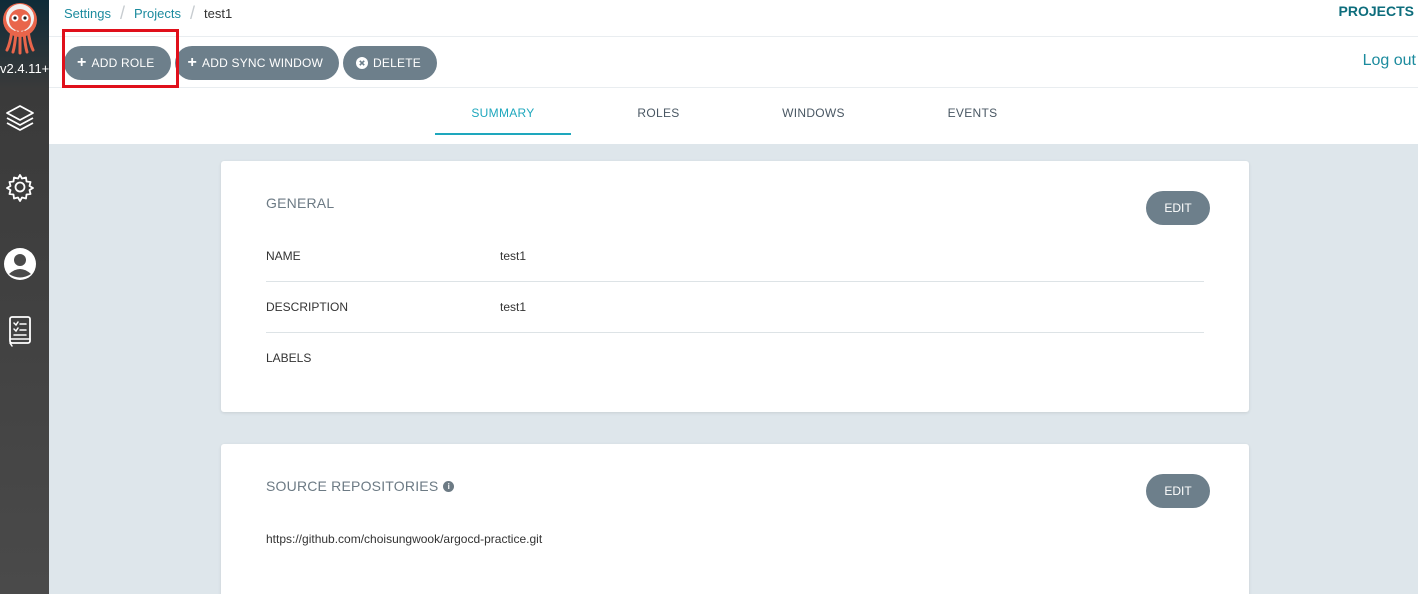  I want to click on delete-label: DELETE, so click(397, 63).